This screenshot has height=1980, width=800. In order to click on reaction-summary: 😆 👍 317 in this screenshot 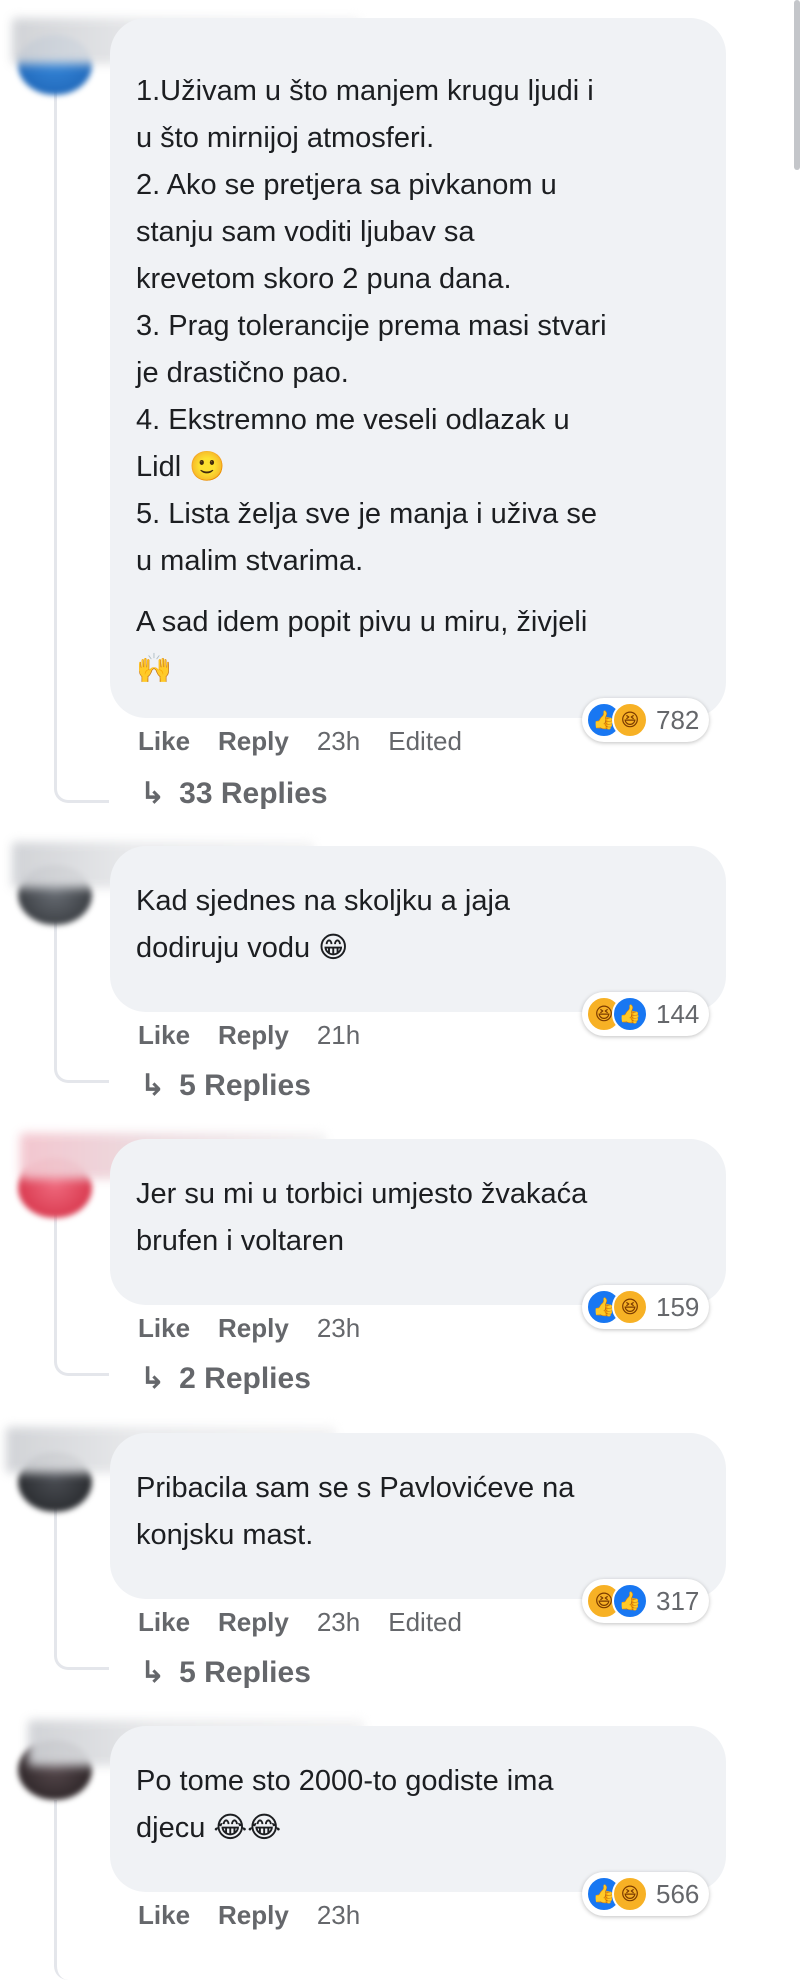, I will do `click(646, 1601)`.